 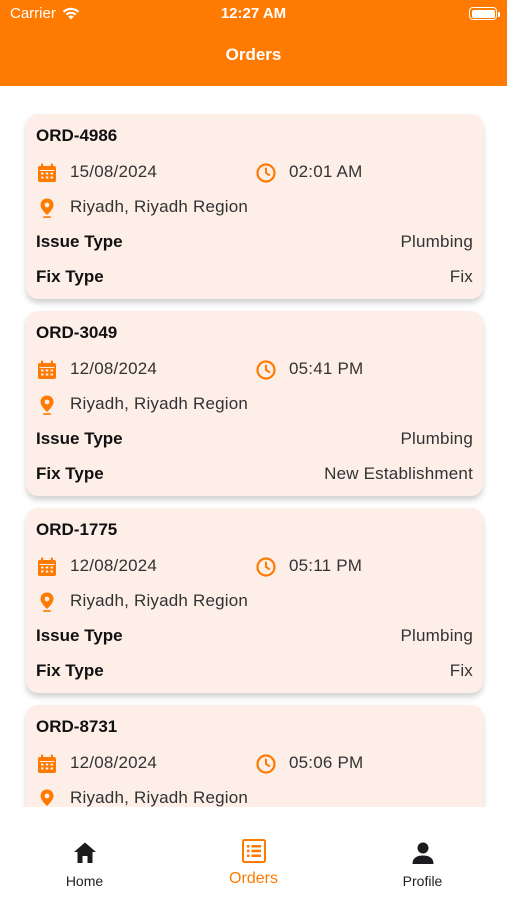 What do you see at coordinates (254, 851) in the screenshot?
I see `orders-icon` at bounding box center [254, 851].